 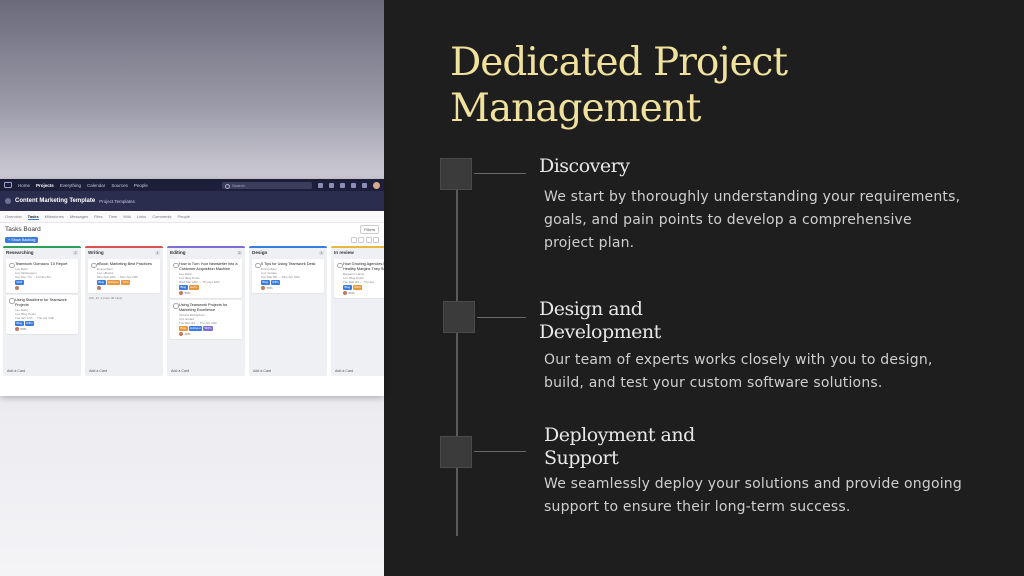 What do you see at coordinates (184, 216) in the screenshot?
I see `tab-people: People` at bounding box center [184, 216].